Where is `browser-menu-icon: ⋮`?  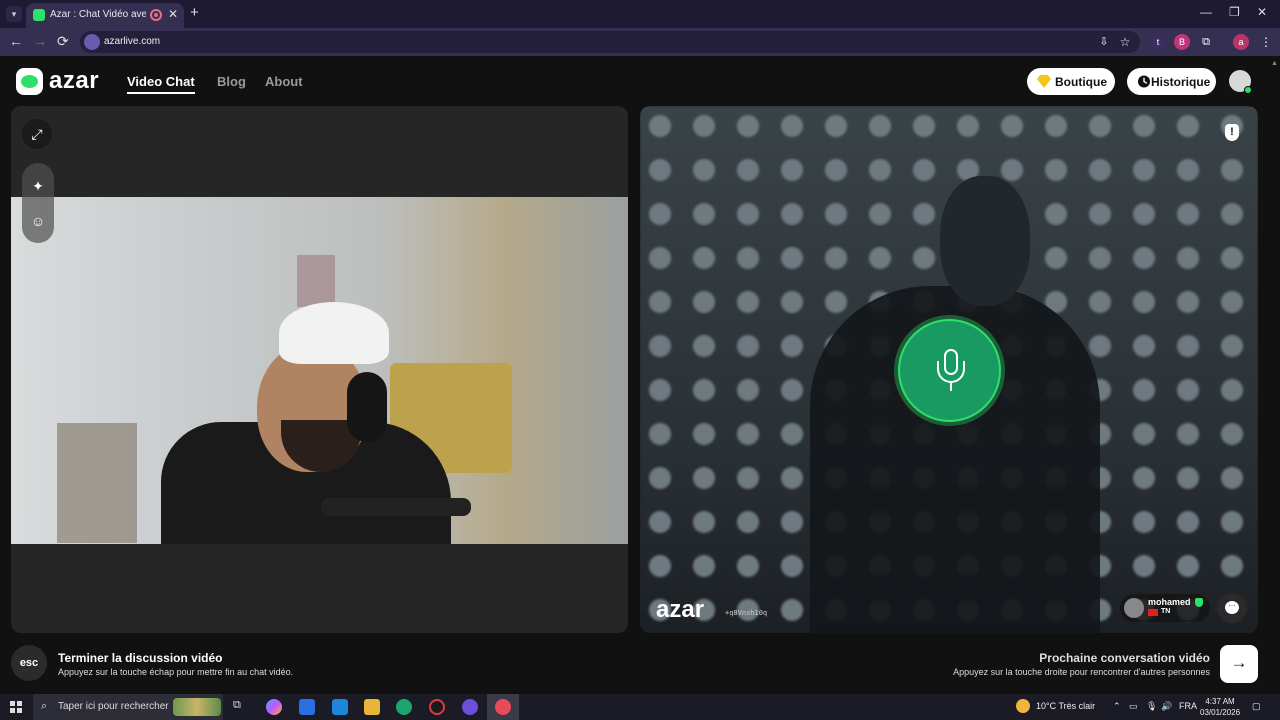 browser-menu-icon: ⋮ is located at coordinates (1266, 42).